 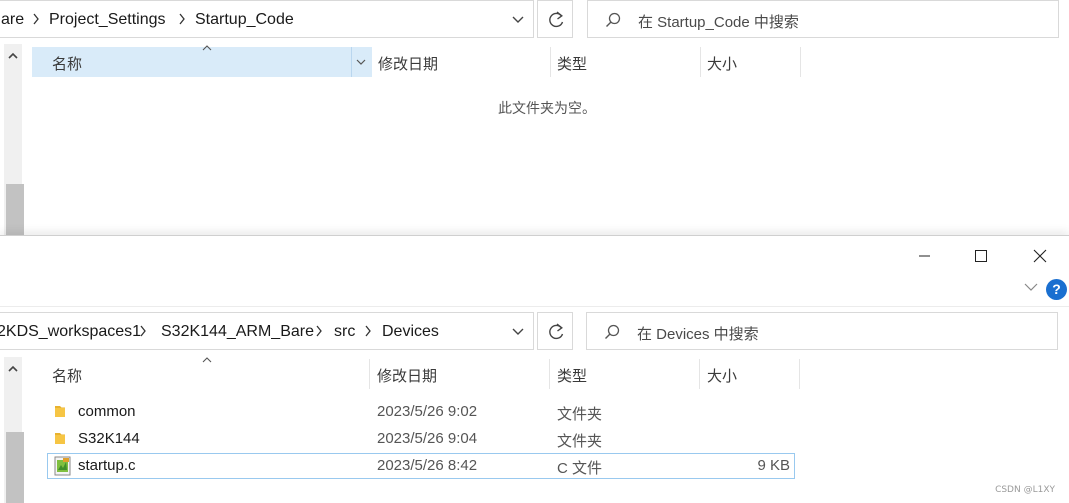 I want to click on maximize-icon, so click(x=981, y=256).